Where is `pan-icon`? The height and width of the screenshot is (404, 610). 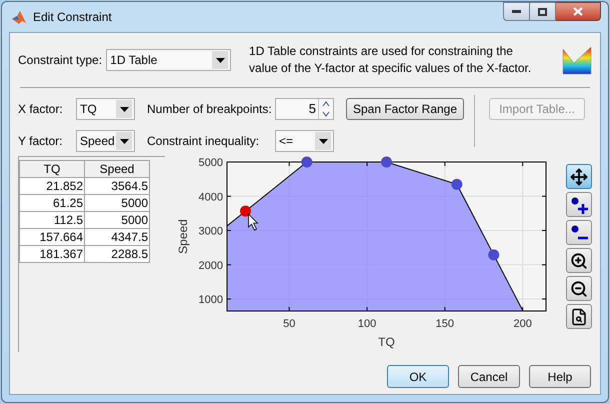
pan-icon is located at coordinates (579, 177).